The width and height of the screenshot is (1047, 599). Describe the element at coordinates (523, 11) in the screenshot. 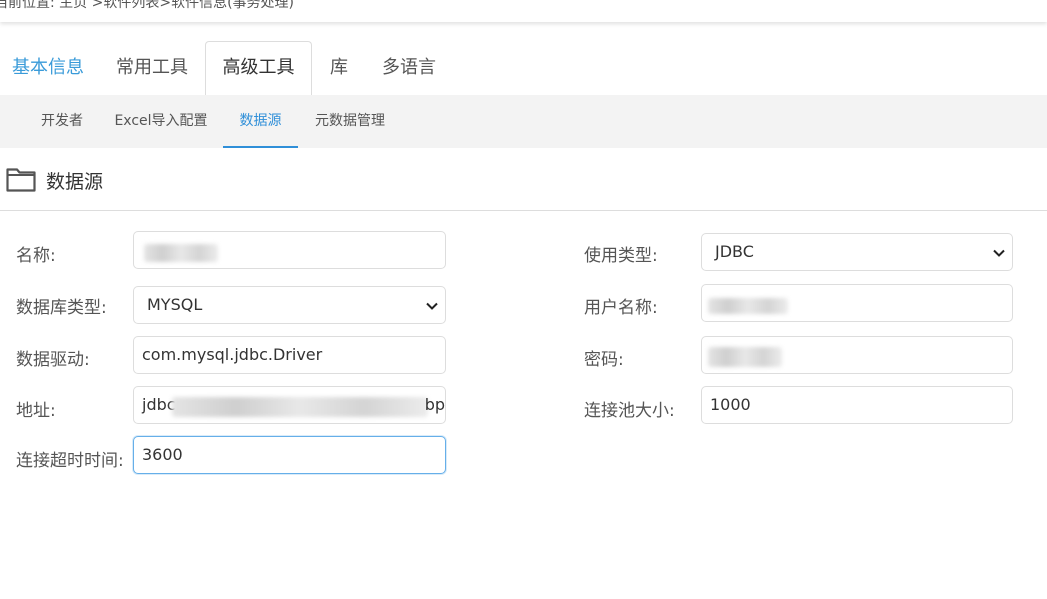

I see `breadcrumb-bar: 当前位置: 主页 >软件列表>软件信息(事务处理)` at that location.